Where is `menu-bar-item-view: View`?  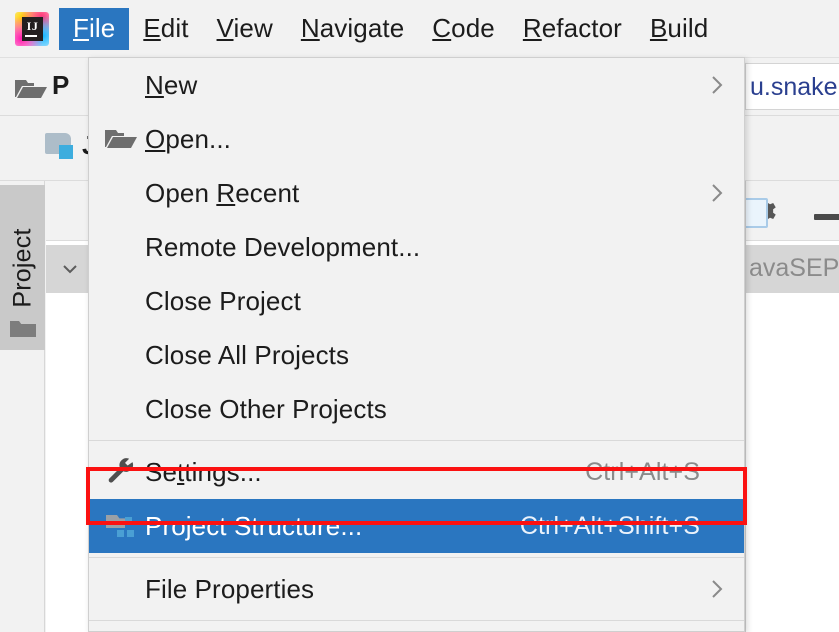 menu-bar-item-view: View is located at coordinates (245, 29).